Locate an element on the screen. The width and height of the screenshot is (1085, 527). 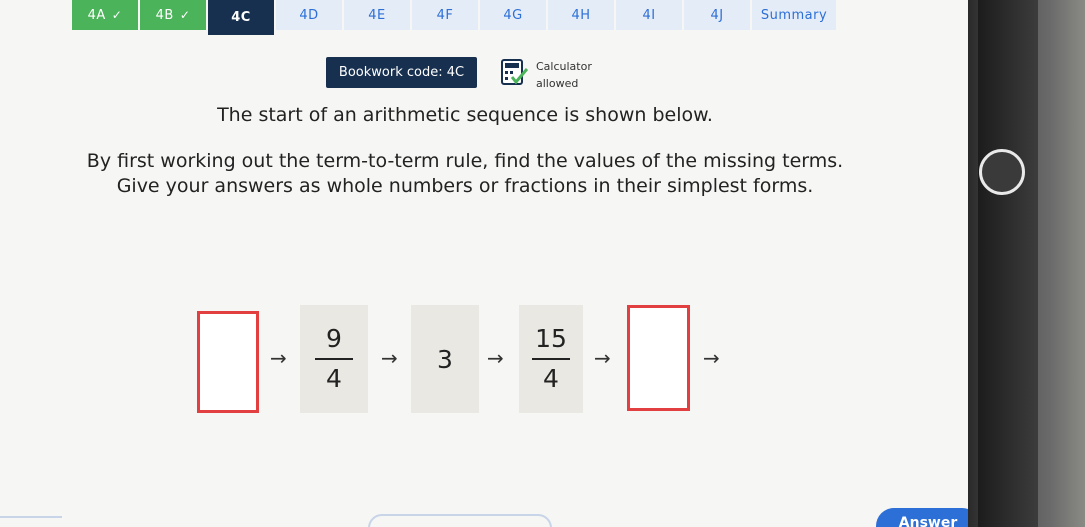
tab-label: 4E is located at coordinates (377, 15).